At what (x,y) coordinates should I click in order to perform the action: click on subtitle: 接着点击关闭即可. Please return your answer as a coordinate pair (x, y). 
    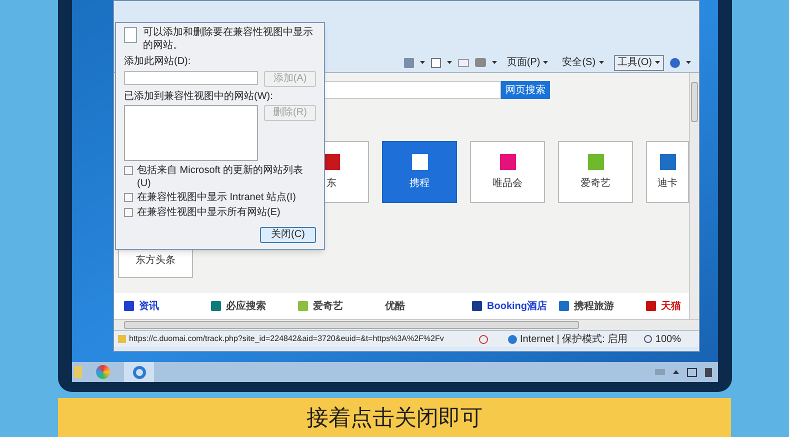
    Looking at the image, I should click on (394, 418).